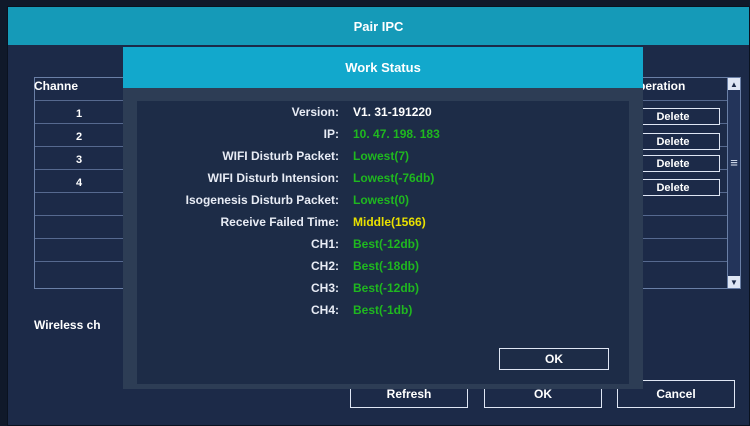  Describe the element at coordinates (734, 282) in the screenshot. I see `arrow-down-icon: ▼` at that location.